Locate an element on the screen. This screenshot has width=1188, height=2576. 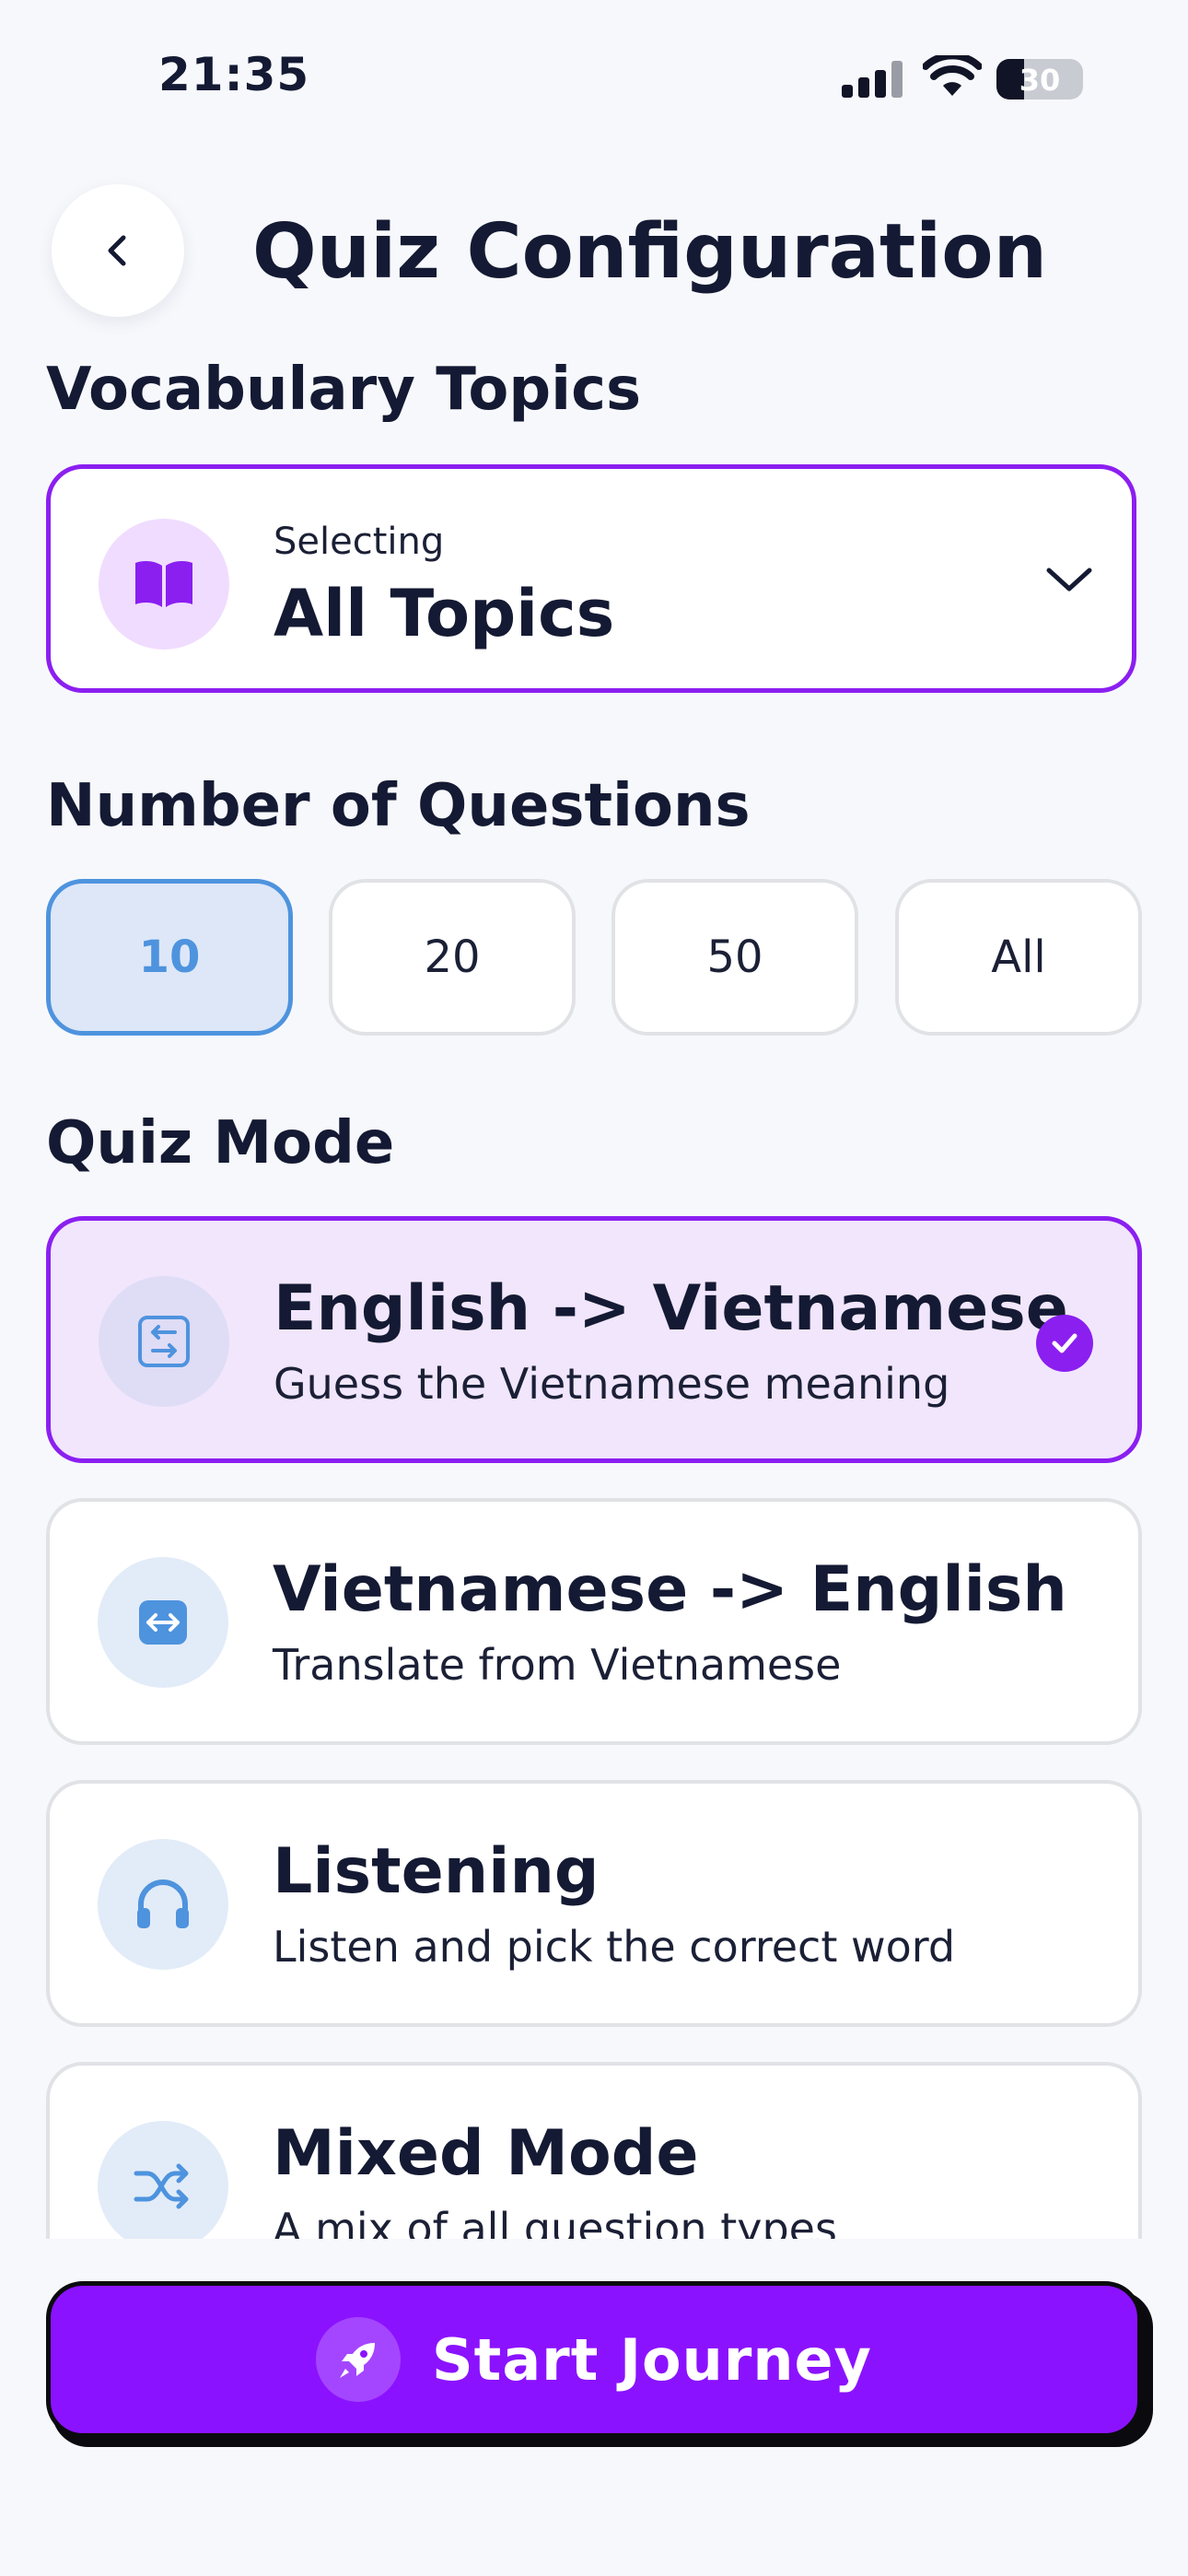
battery-level: 30 is located at coordinates (1040, 80).